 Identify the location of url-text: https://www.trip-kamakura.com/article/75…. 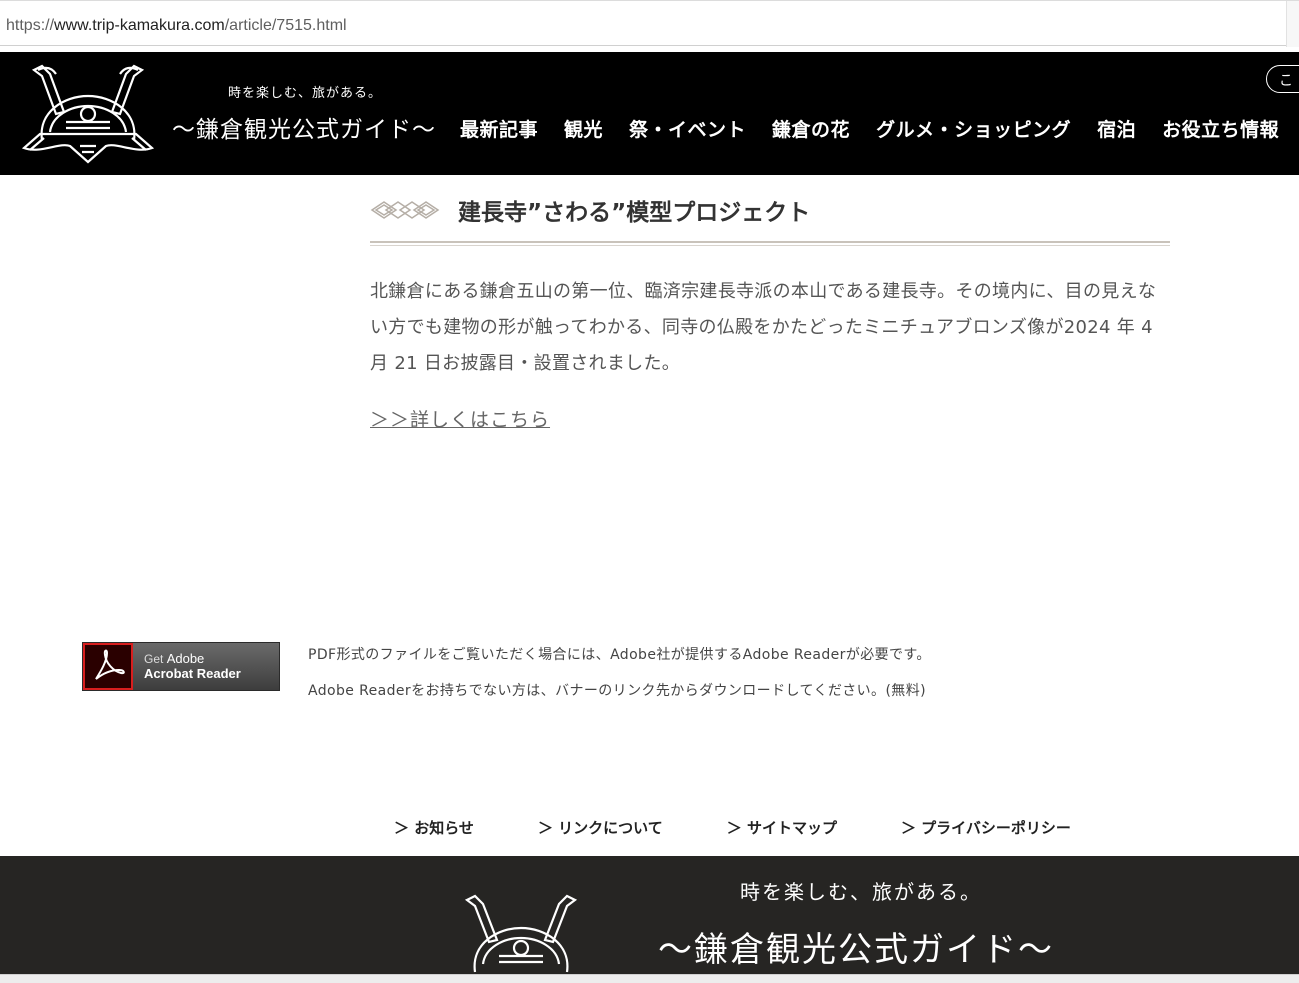
(176, 26).